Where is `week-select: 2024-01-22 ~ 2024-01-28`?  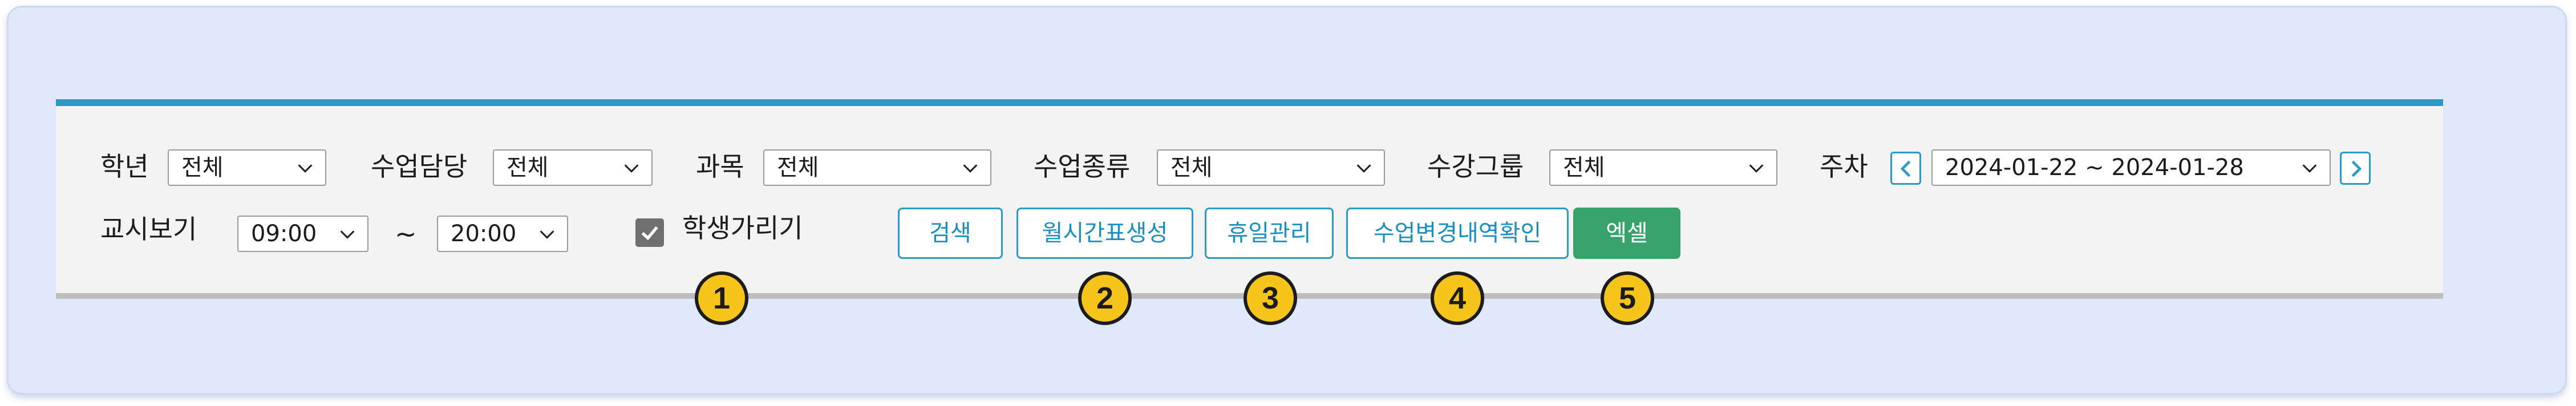
week-select: 2024-01-22 ~ 2024-01-28 is located at coordinates (2131, 168).